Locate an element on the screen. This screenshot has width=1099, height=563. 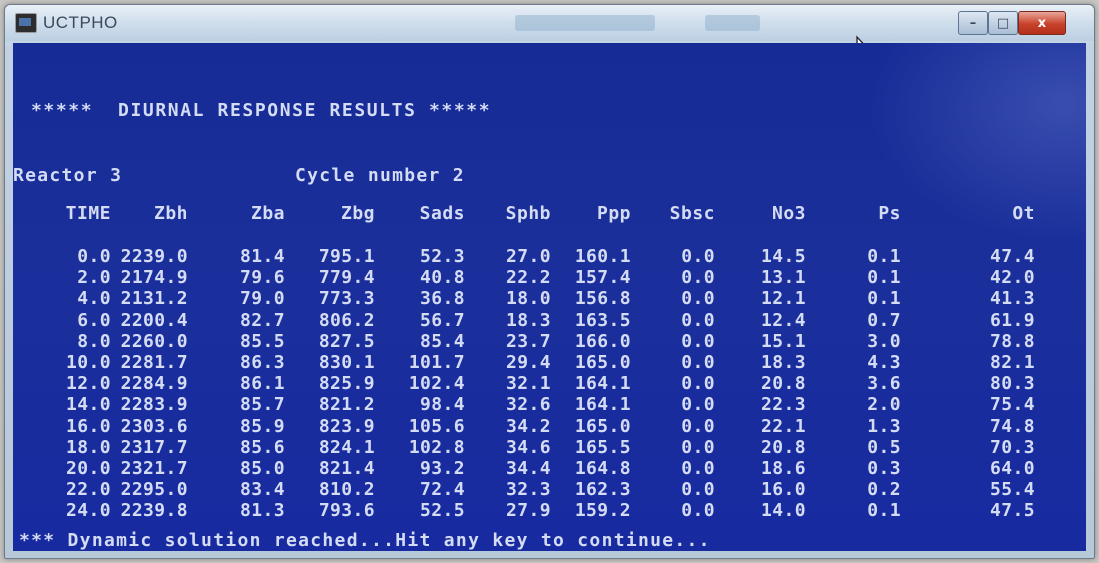
table-cell: 81.3 is located at coordinates (262, 511).